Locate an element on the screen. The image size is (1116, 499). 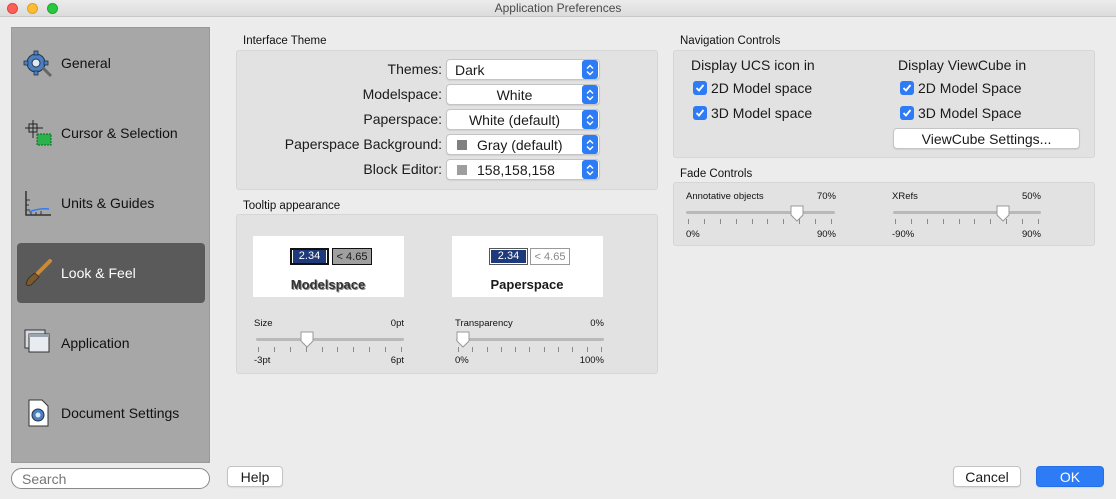
sidebar-item-label: Cursor & Selection is located at coordinates (119, 133).